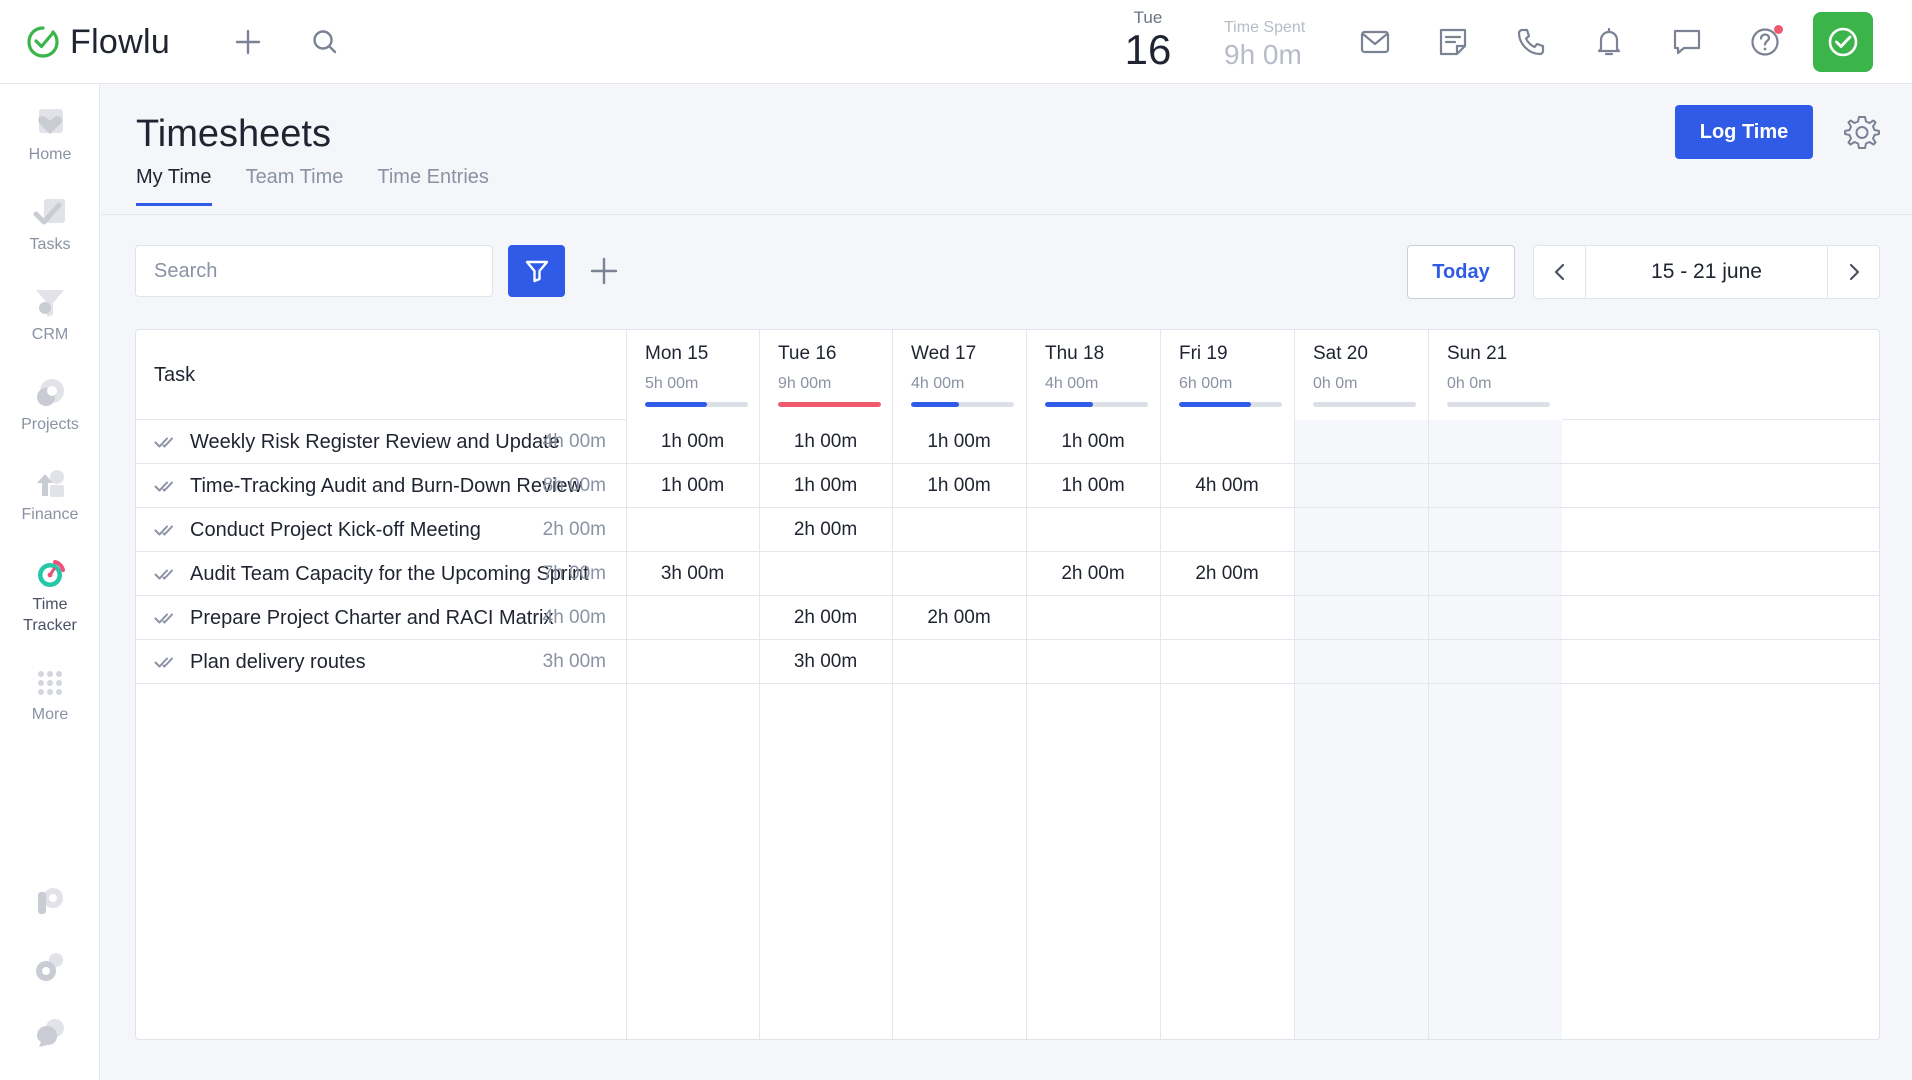 The width and height of the screenshot is (1912, 1080). I want to click on phone-icon, so click(1531, 42).